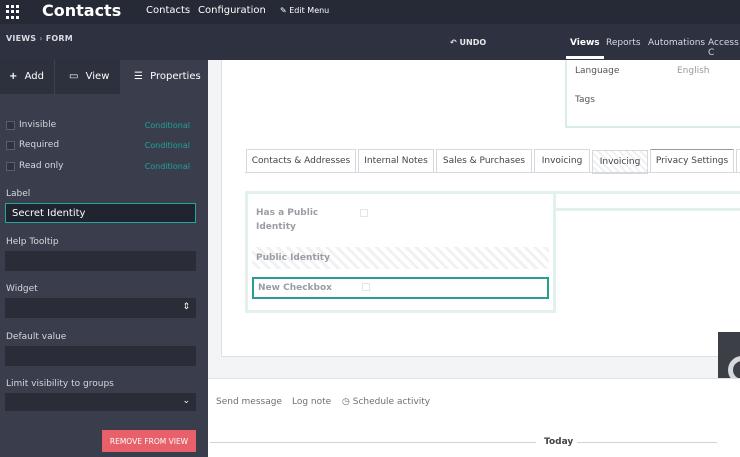 The width and height of the screenshot is (740, 457). Describe the element at coordinates (34, 76) in the screenshot. I see `sidebar-tab-add-label: Add` at that location.